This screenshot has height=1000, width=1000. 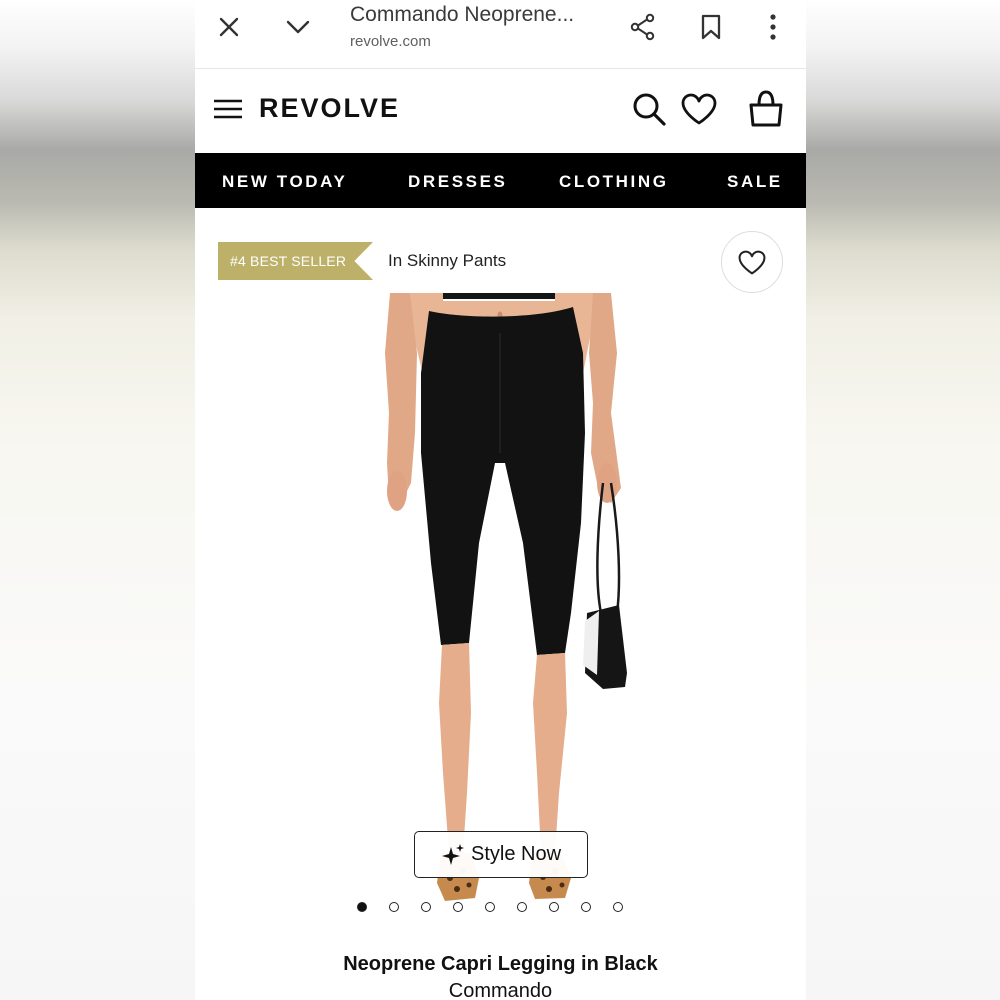 I want to click on nav-item-dresses: DRESSES, so click(x=457, y=182).